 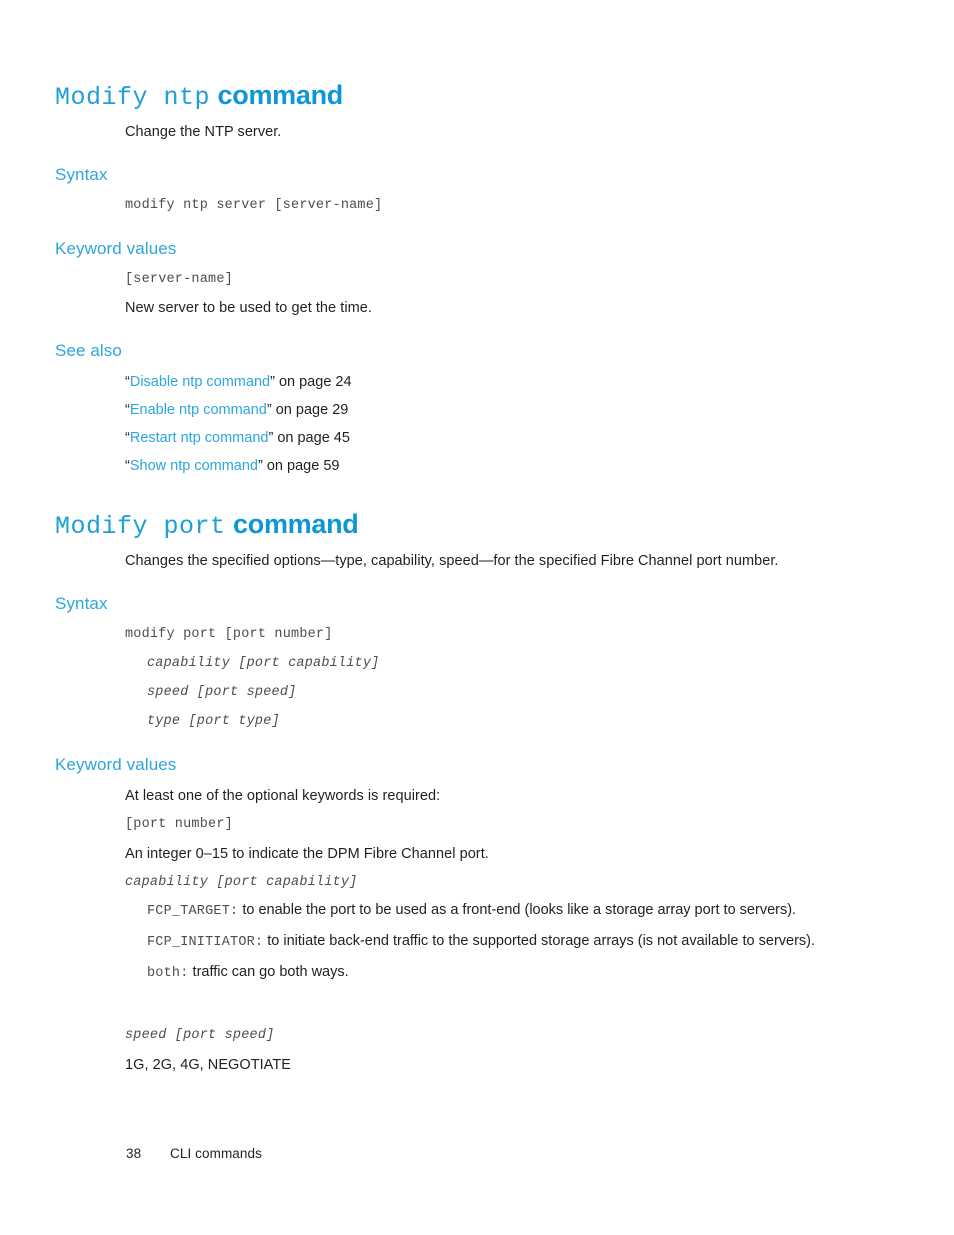 I want to click on see-also-item: “Disable ntp command” on page 24, so click(x=486, y=382).